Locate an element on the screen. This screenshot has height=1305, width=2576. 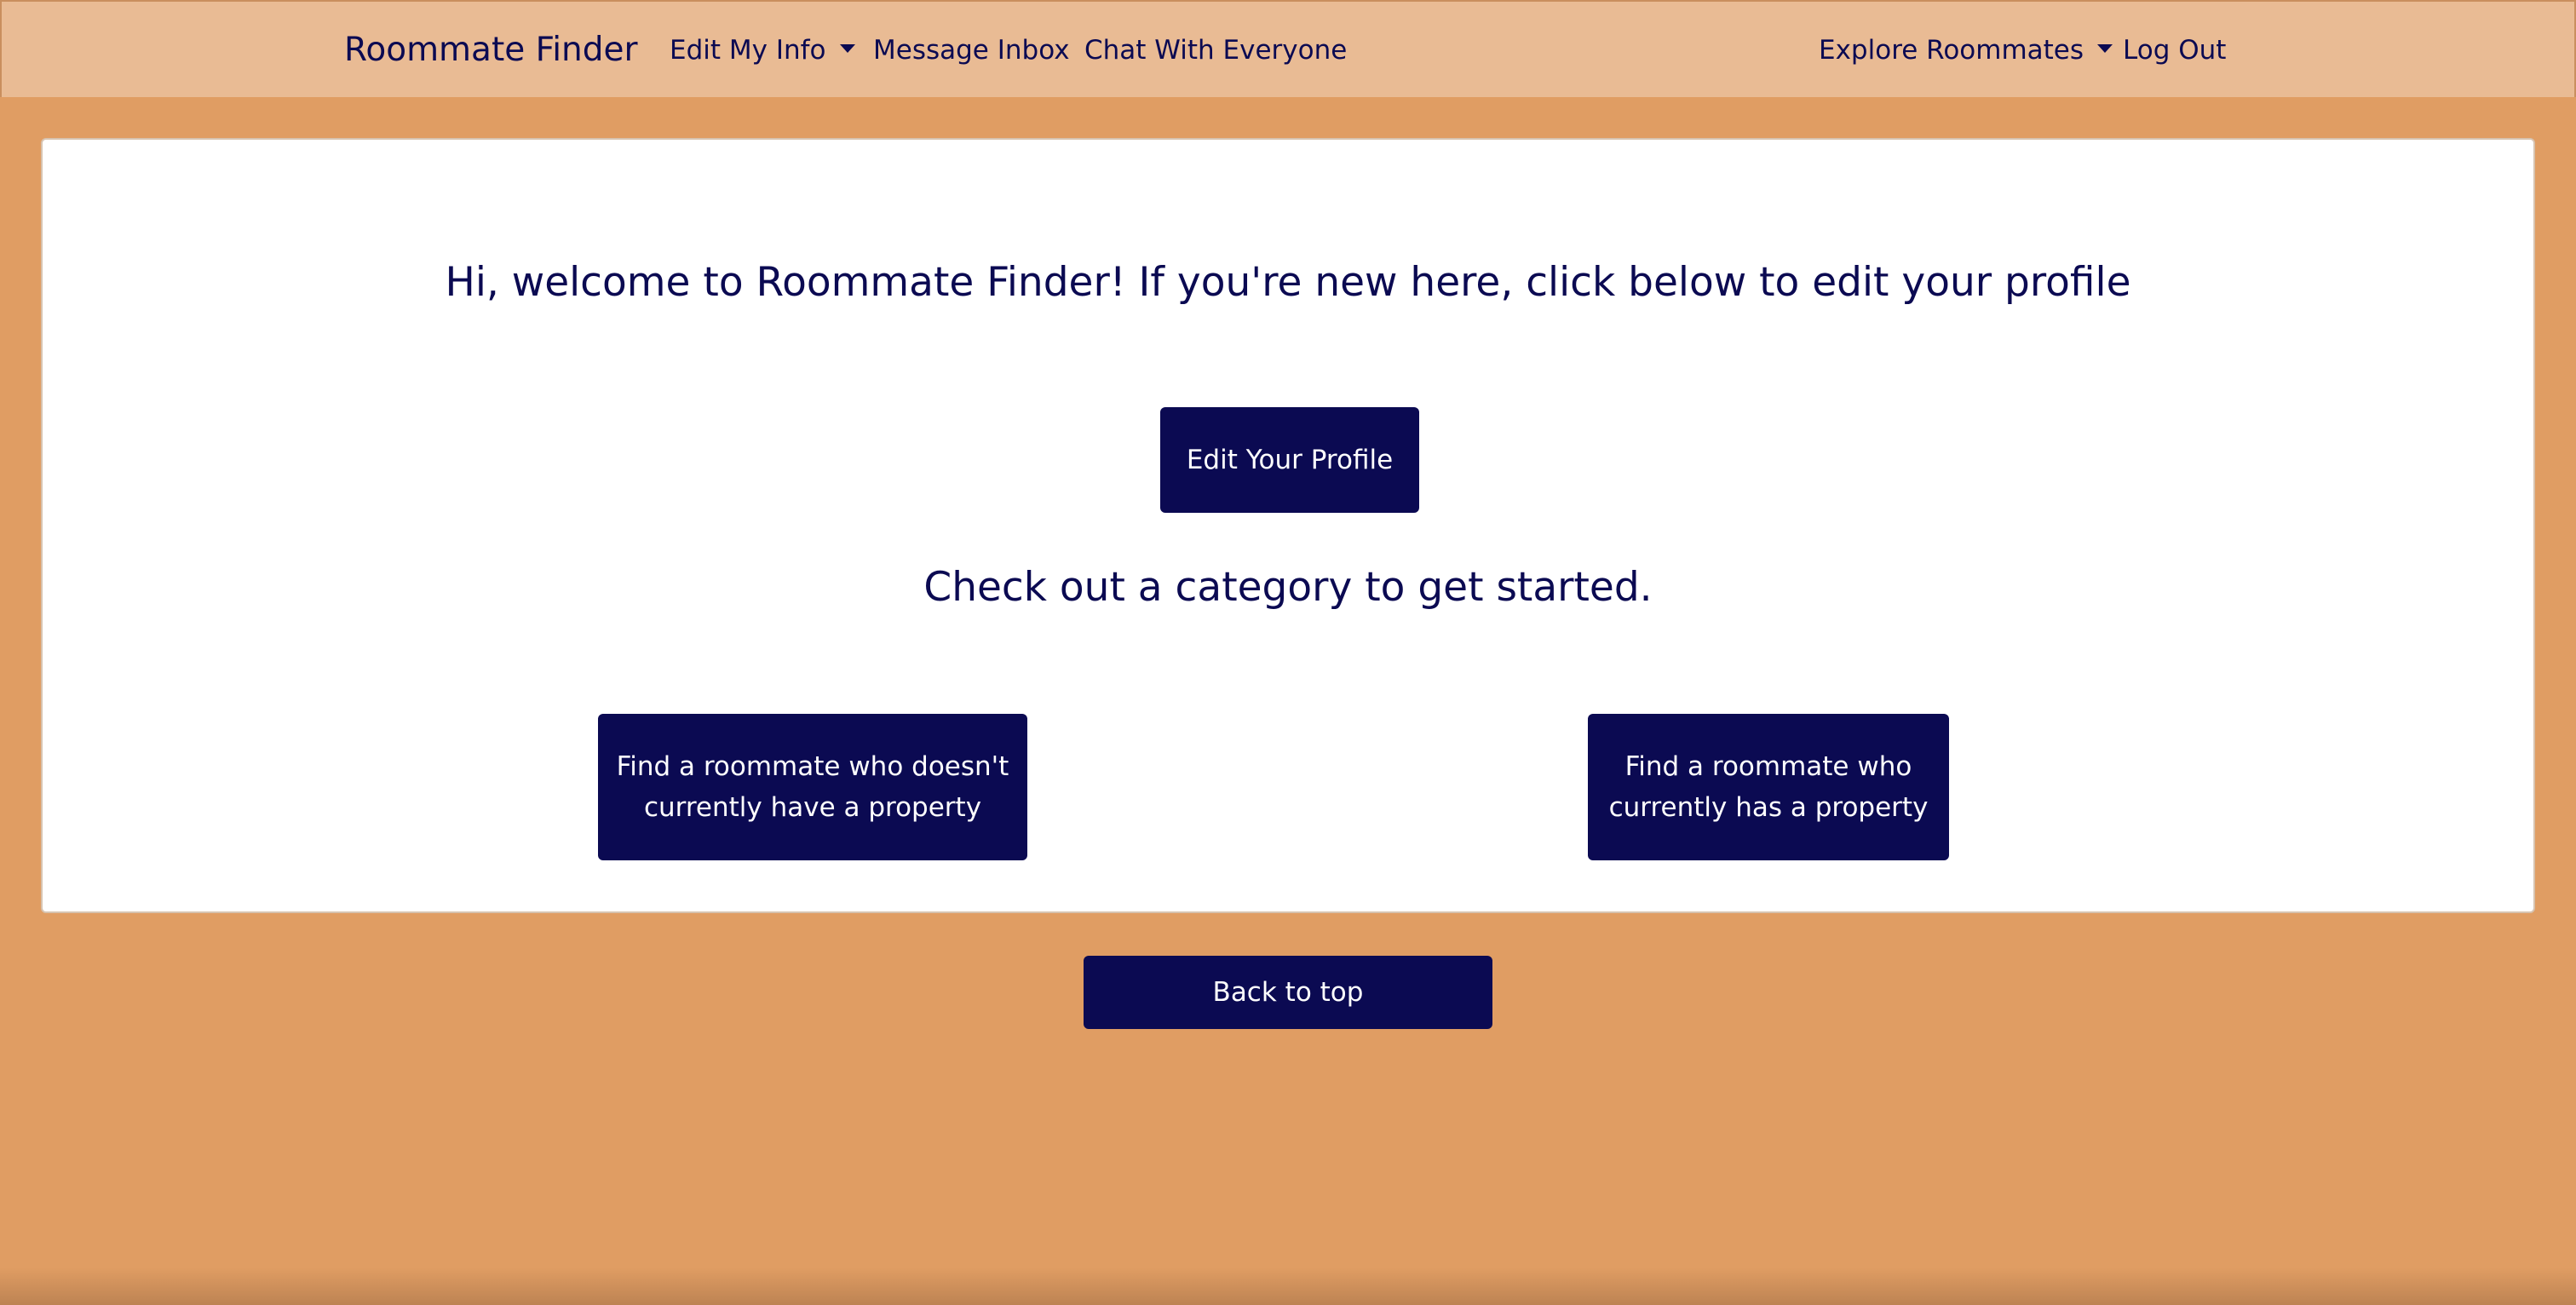
brand-link: Roommate Finder is located at coordinates (491, 50).